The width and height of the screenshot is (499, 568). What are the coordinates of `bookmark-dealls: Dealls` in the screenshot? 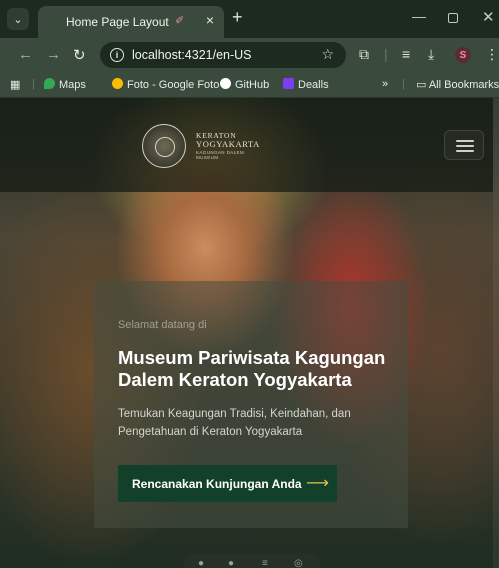 It's located at (306, 84).